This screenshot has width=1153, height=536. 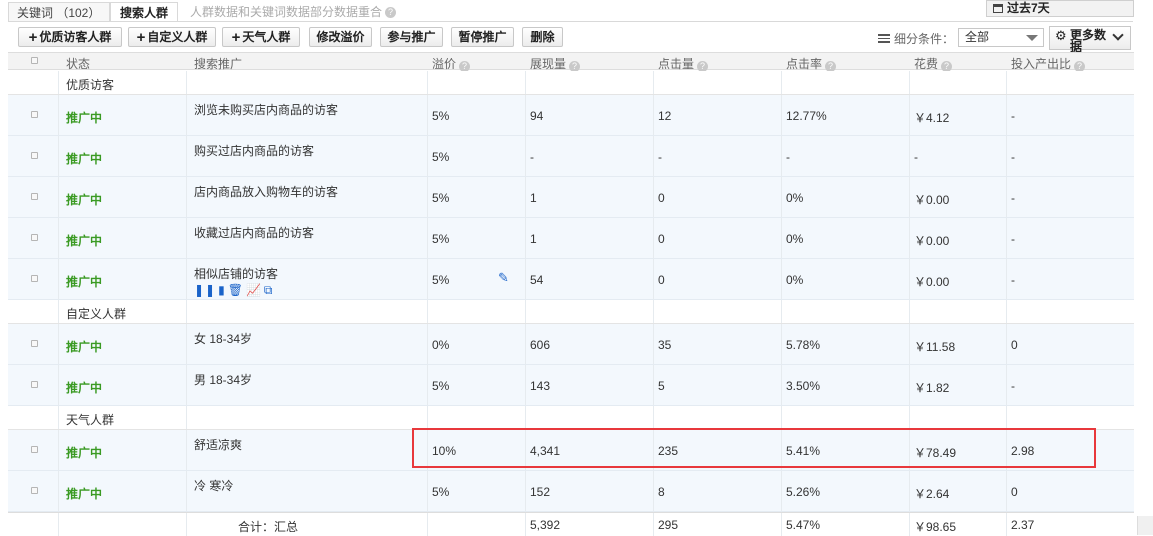 I want to click on total-row: 合计：汇总 5,392 295 5.47% ￥98.65 2.37, so click(x=571, y=524).